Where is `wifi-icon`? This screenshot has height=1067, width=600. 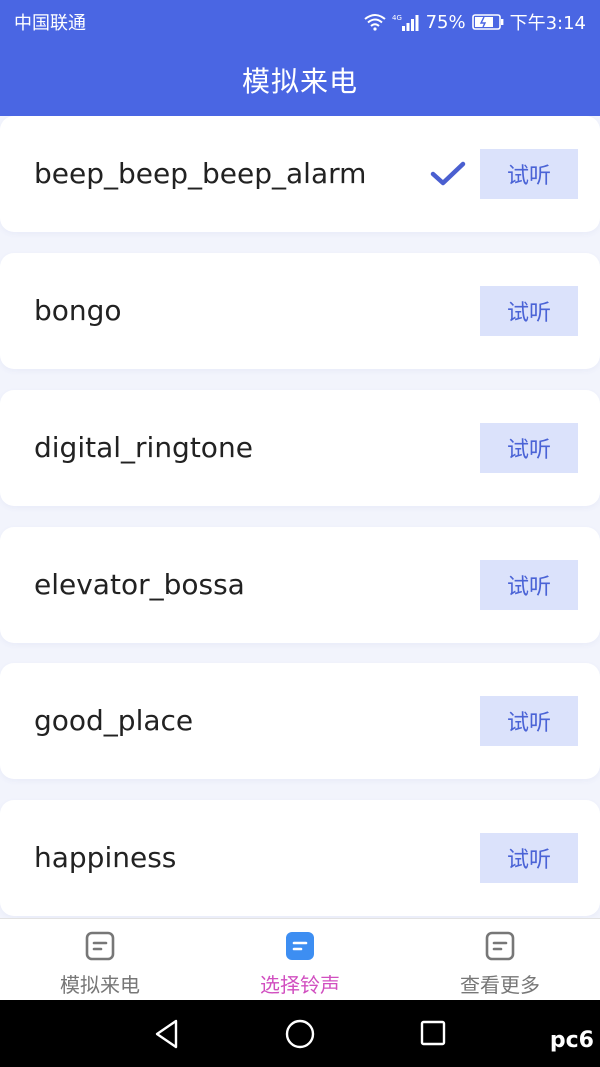 wifi-icon is located at coordinates (374, 22).